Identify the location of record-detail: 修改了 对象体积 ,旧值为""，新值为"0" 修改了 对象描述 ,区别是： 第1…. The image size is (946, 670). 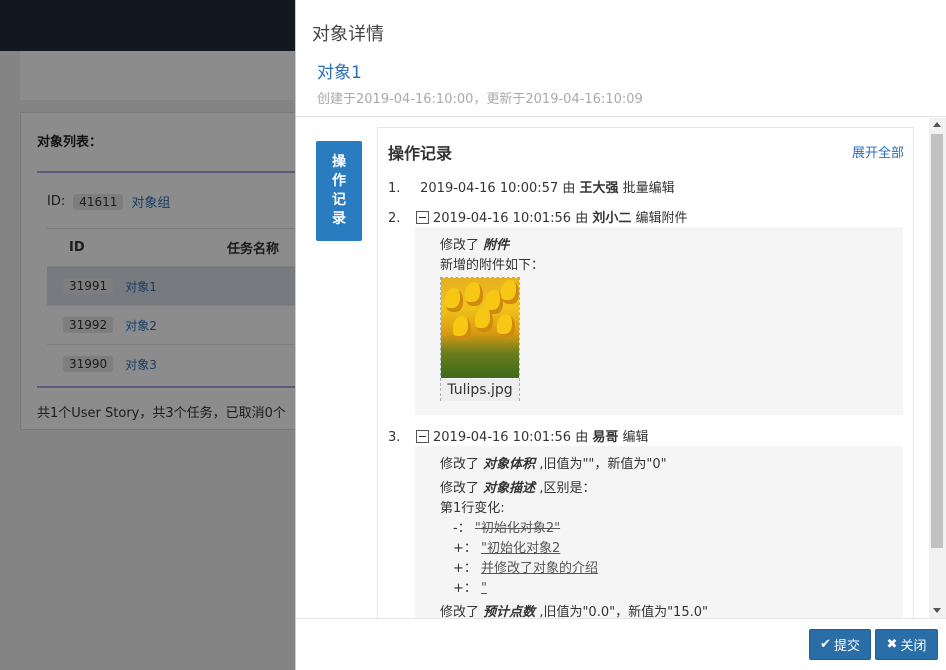
(659, 532).